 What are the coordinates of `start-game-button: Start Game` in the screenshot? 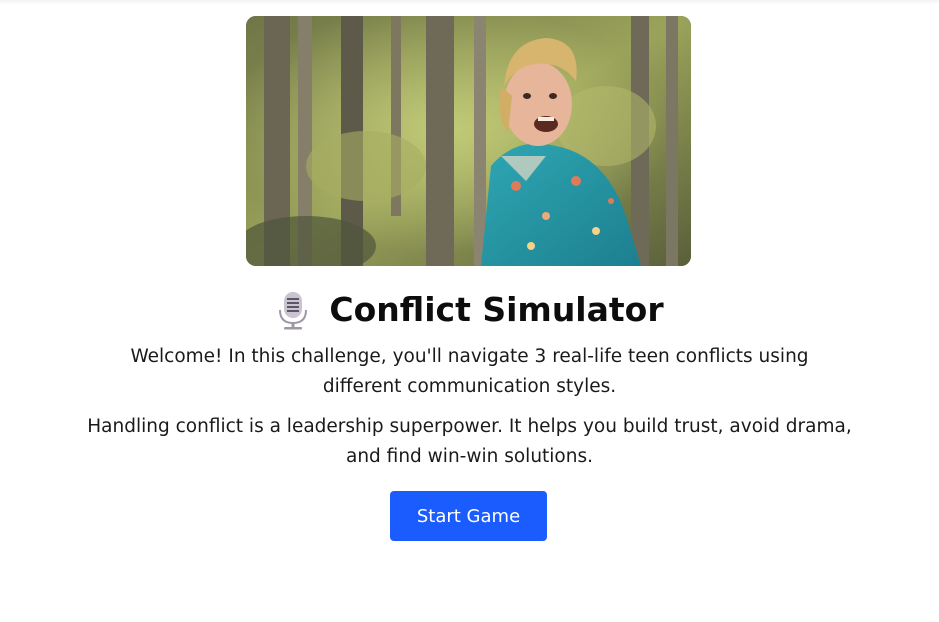 It's located at (468, 516).